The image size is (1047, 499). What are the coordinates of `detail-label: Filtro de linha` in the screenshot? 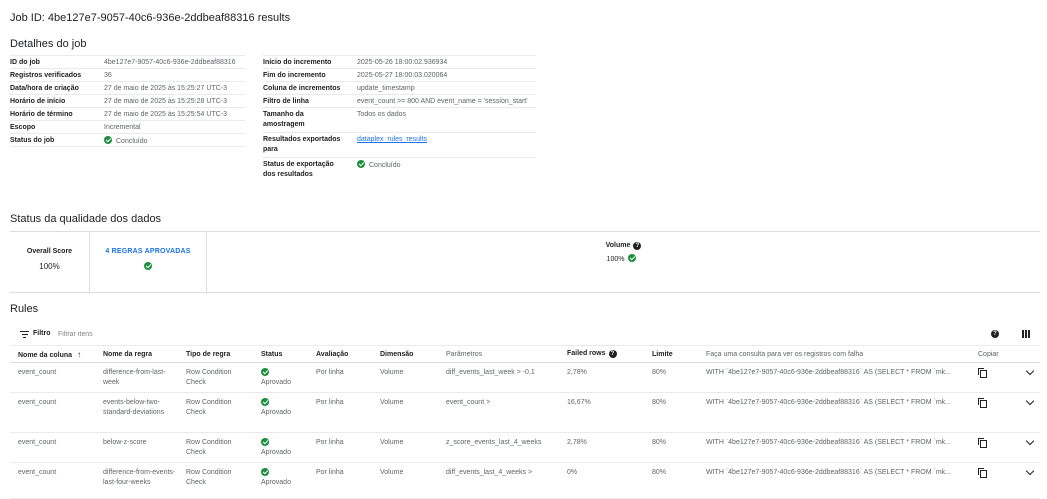 It's located at (286, 101).